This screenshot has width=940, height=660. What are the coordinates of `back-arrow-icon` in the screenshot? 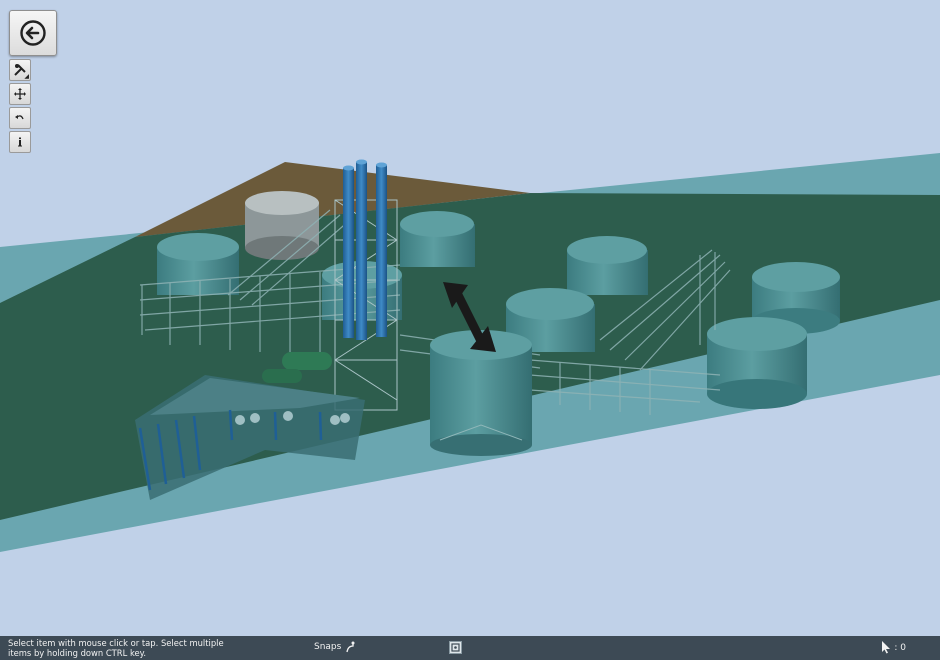 It's located at (33, 33).